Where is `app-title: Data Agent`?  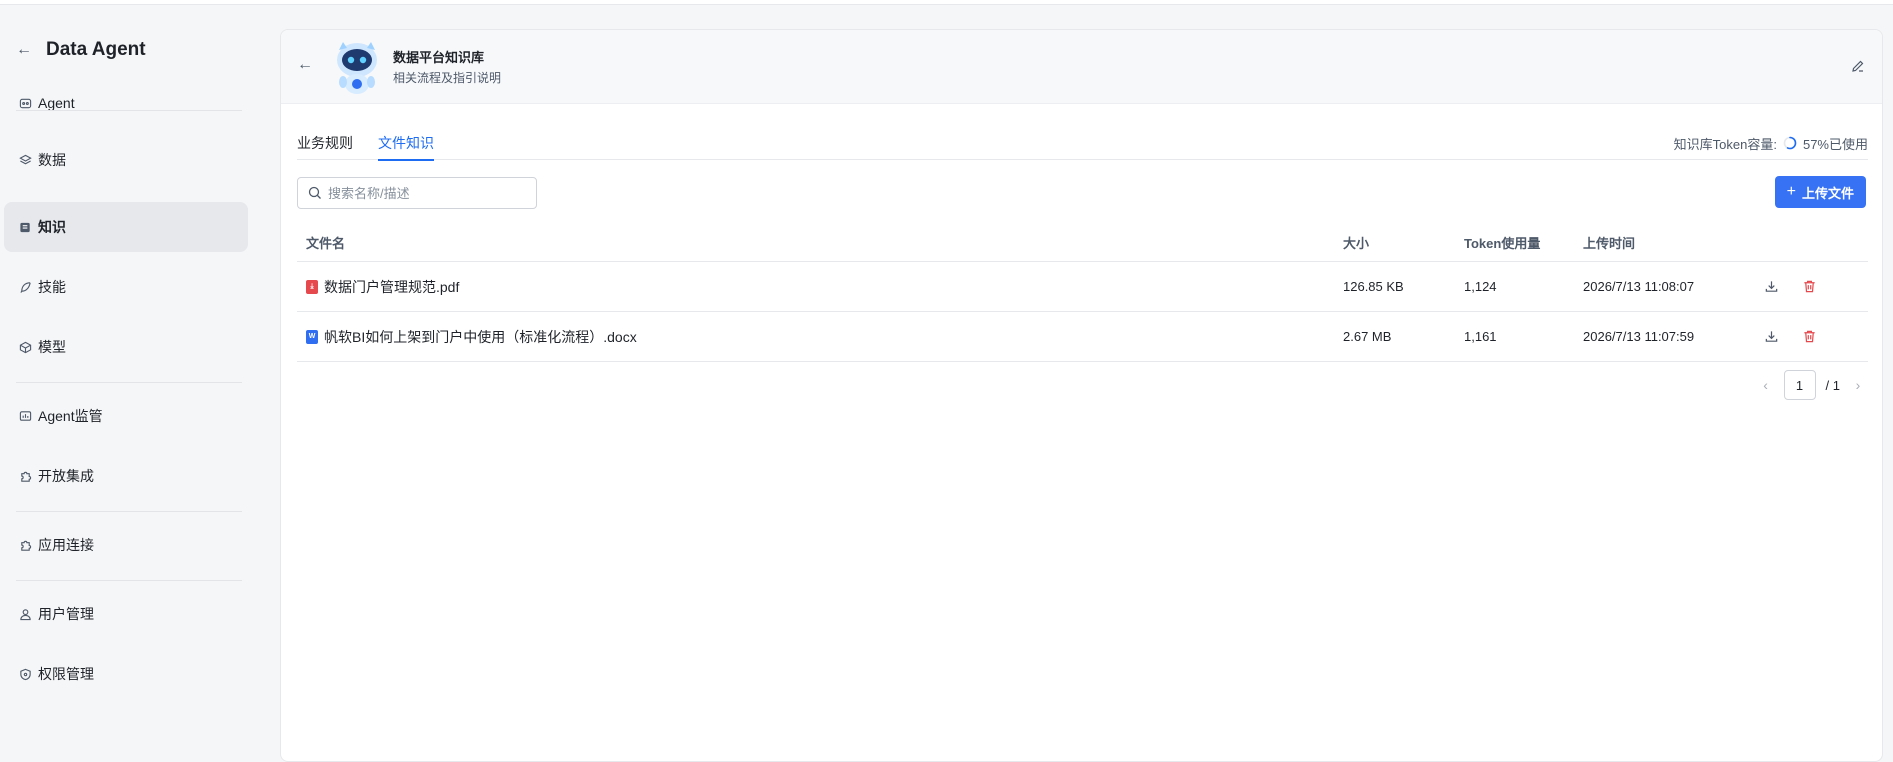
app-title: Data Agent is located at coordinates (96, 49).